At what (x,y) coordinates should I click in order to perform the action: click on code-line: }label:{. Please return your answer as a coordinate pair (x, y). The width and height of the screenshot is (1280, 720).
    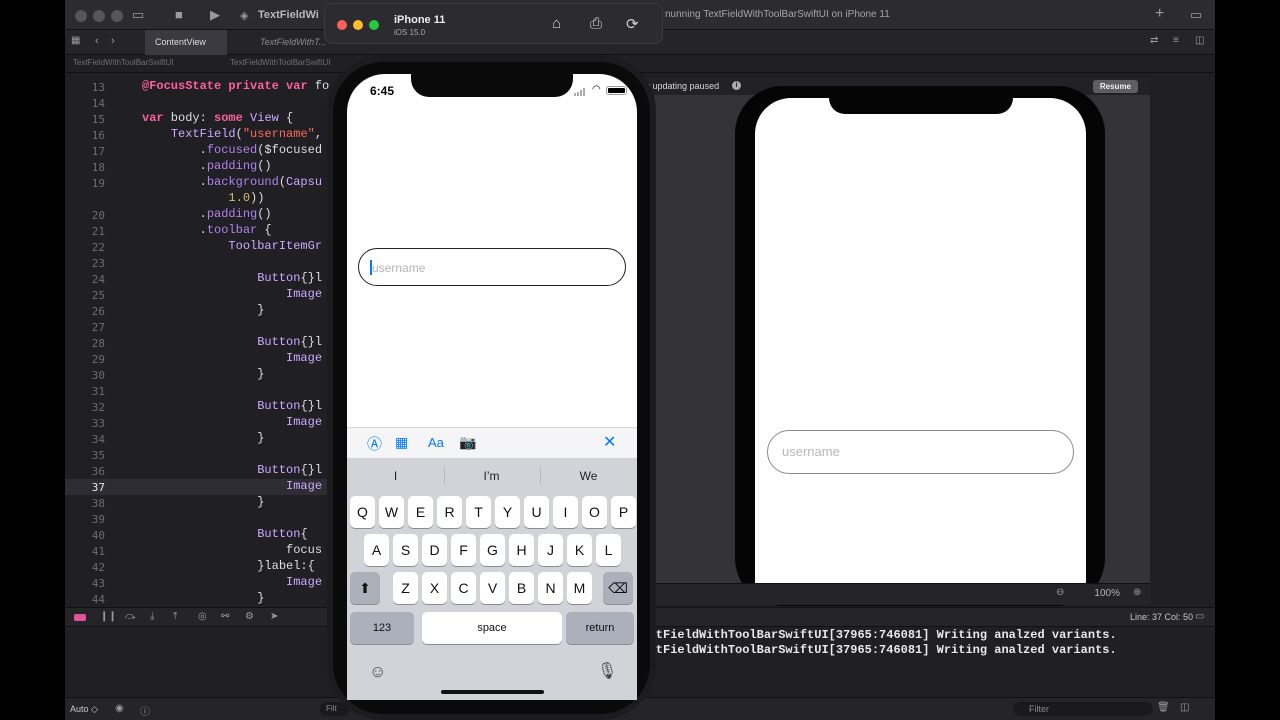
    Looking at the image, I should click on (228, 566).